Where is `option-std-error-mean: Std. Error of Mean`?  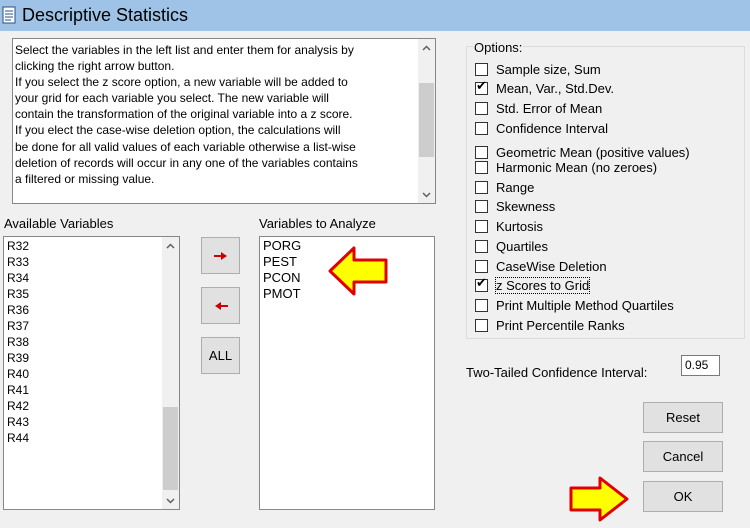
option-std-error-mean: Std. Error of Mean is located at coordinates (538, 108).